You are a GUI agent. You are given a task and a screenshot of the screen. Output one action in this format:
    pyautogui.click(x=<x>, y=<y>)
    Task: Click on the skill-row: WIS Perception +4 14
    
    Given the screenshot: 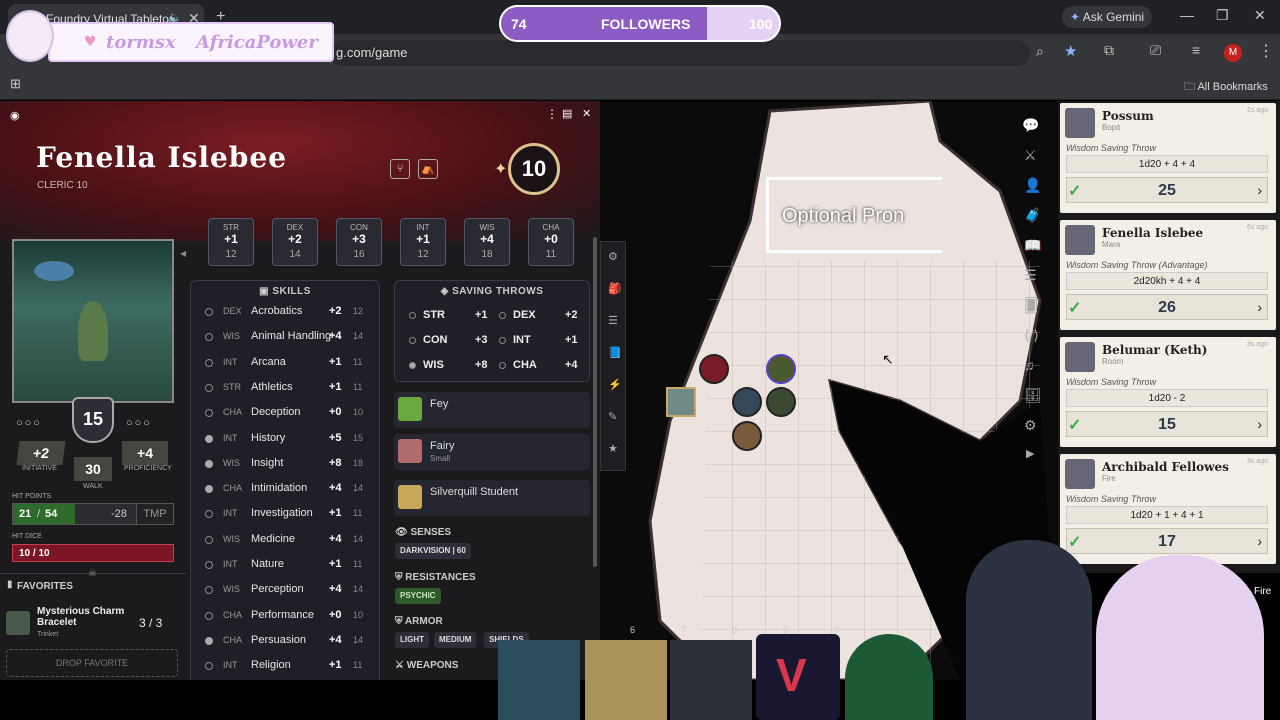 What is the action you would take?
    pyautogui.click(x=284, y=590)
    